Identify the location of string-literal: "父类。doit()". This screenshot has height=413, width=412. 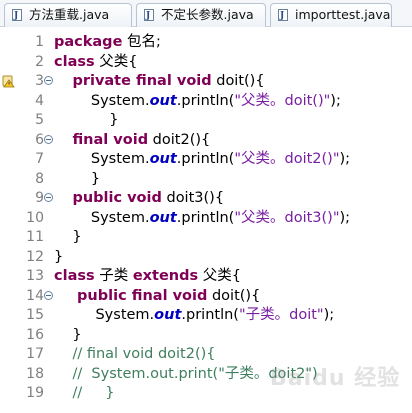
(282, 100).